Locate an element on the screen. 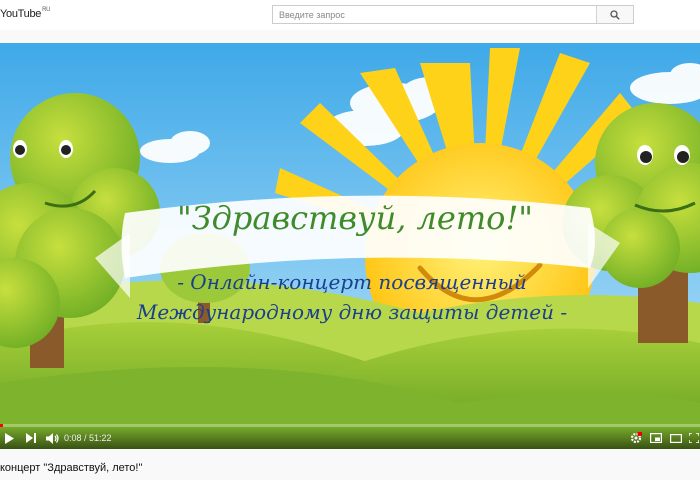 Image resolution: width=700 pixels, height=480 pixels. logo-region: RU is located at coordinates (46, 10).